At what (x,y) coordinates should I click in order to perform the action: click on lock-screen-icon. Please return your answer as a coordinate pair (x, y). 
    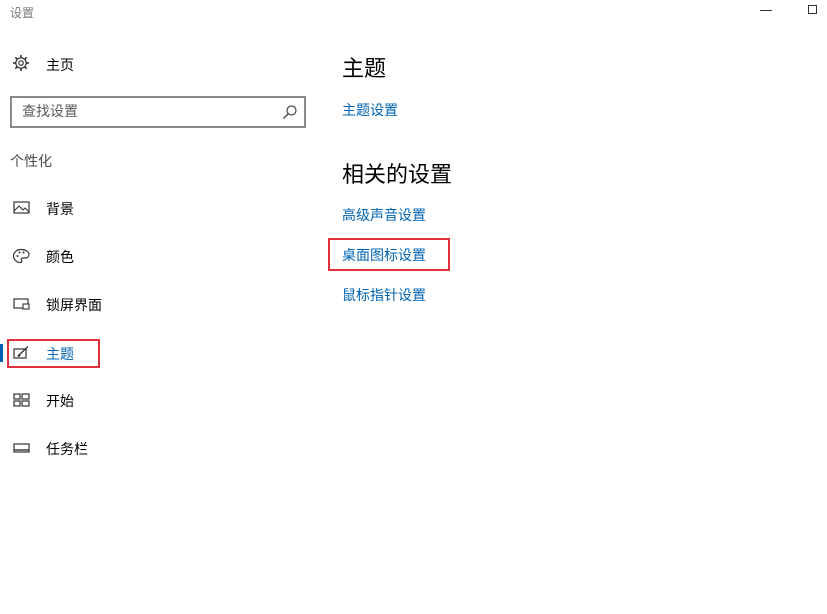
    Looking at the image, I should click on (22, 304).